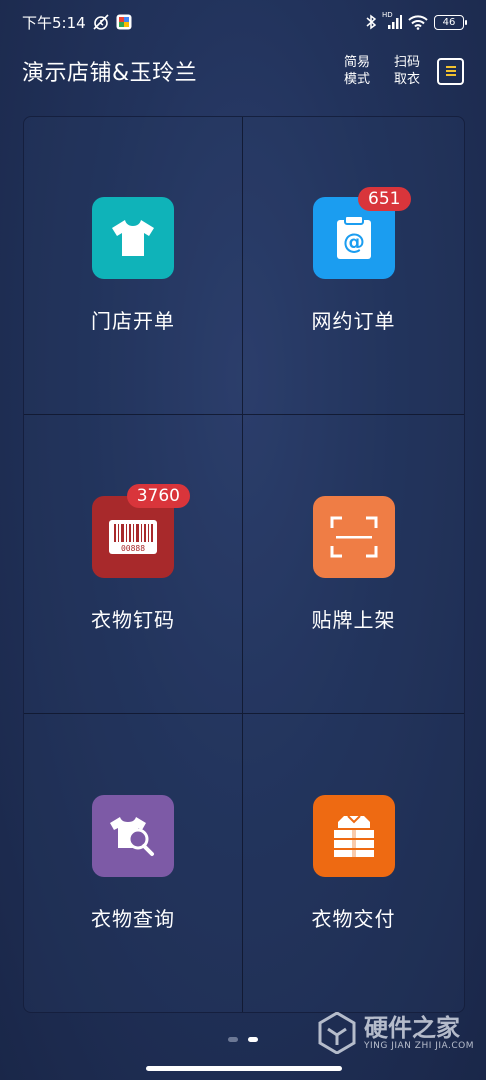 This screenshot has width=486, height=1080. I want to click on alarm-muted-icon, so click(101, 22).